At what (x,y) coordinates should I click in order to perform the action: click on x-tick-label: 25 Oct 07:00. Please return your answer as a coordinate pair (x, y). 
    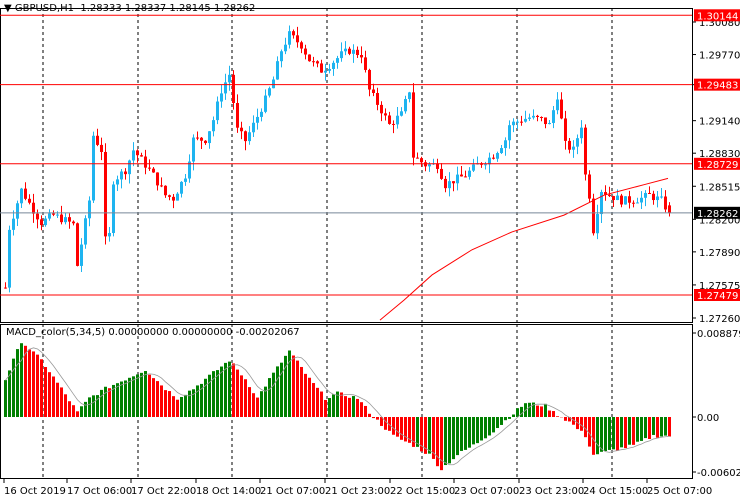
    Looking at the image, I should click on (679, 491).